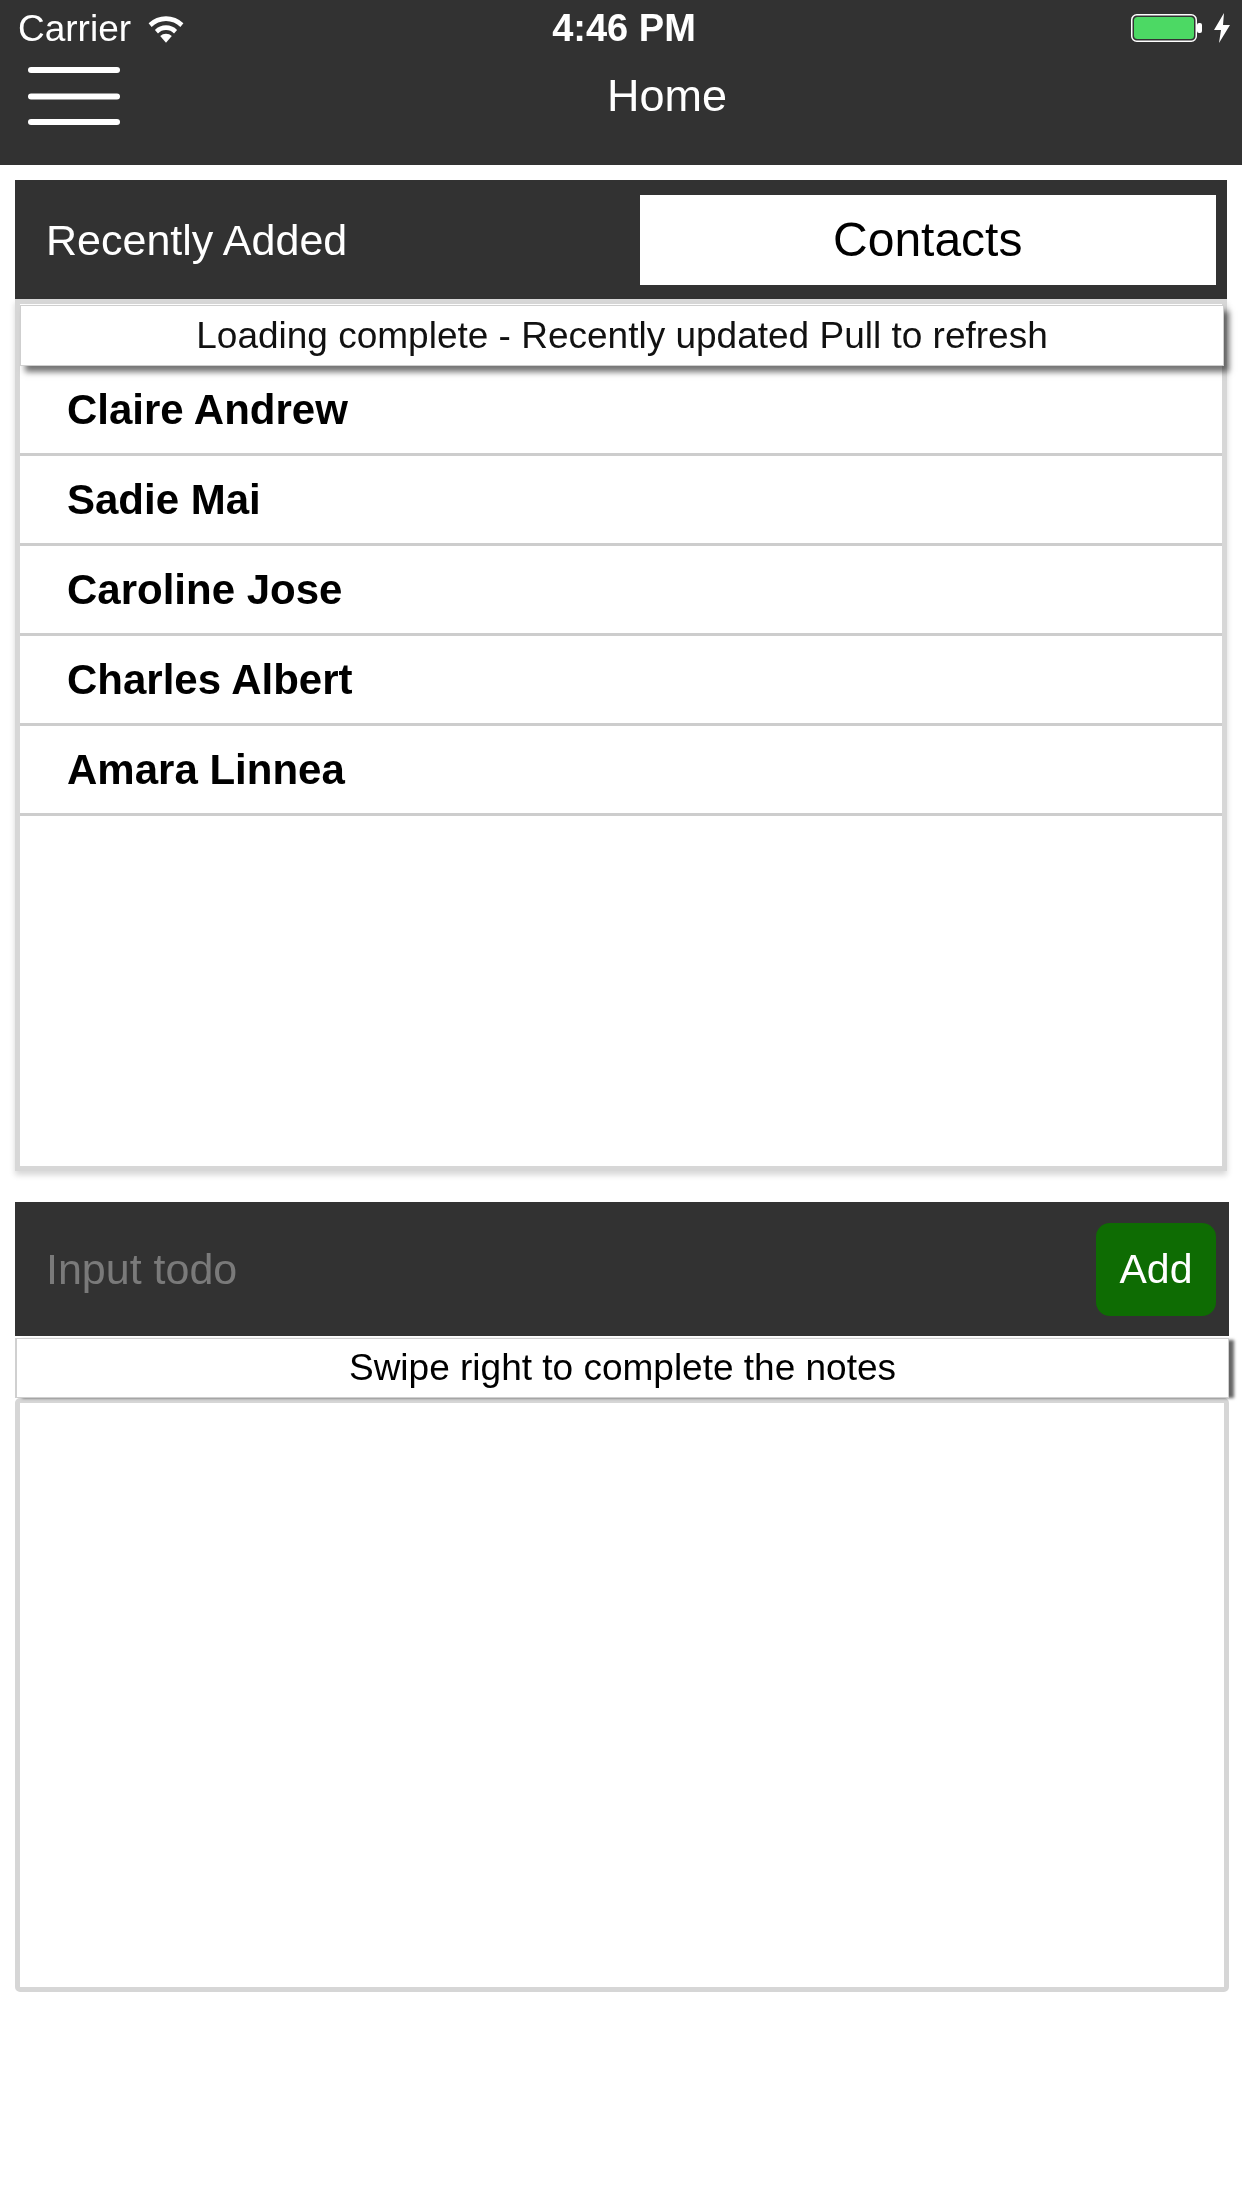 The image size is (1242, 2208). Describe the element at coordinates (561, 1269) in the screenshot. I see `todo-input: Input todo` at that location.